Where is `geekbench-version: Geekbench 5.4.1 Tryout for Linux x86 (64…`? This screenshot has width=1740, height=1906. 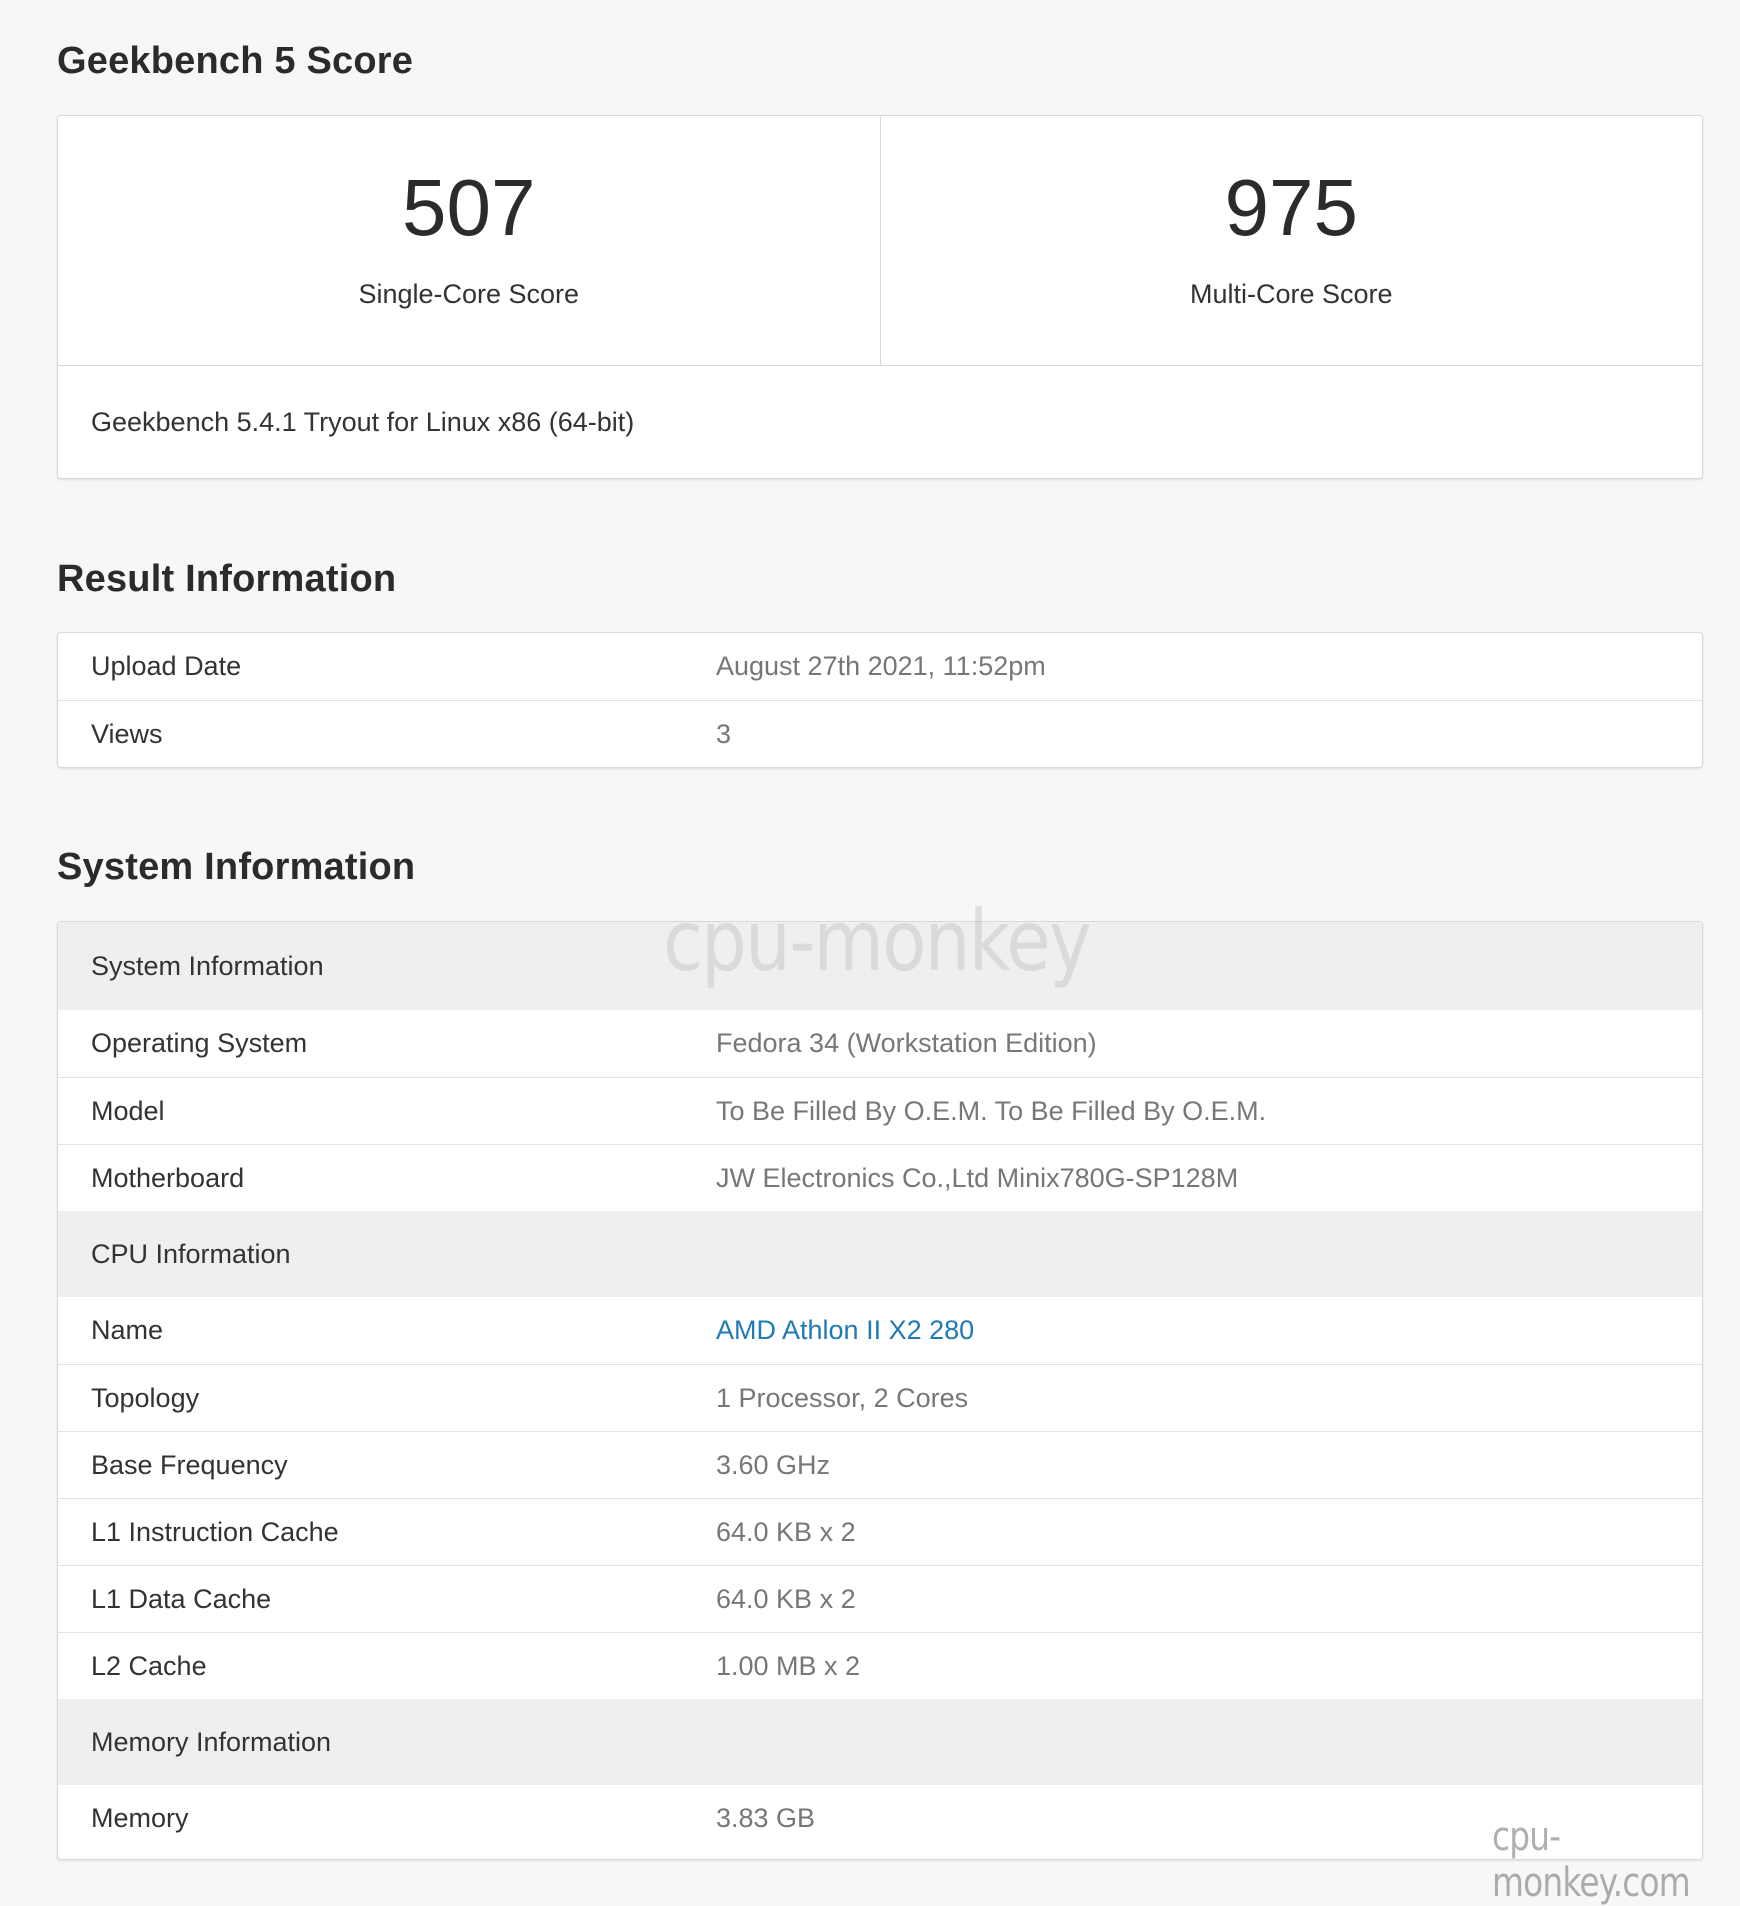 geekbench-version: Geekbench 5.4.1 Tryout for Linux x86 (64… is located at coordinates (363, 422).